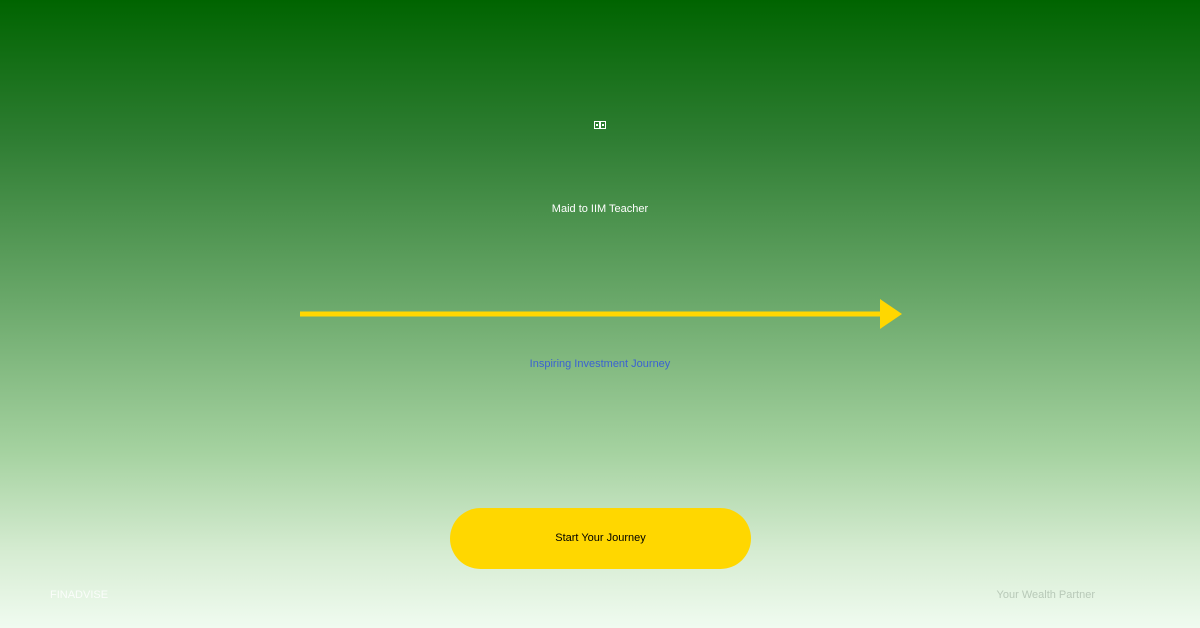 The image size is (1200, 628). What do you see at coordinates (600, 538) in the screenshot?
I see `start-journey-button: Start Your Journey` at bounding box center [600, 538].